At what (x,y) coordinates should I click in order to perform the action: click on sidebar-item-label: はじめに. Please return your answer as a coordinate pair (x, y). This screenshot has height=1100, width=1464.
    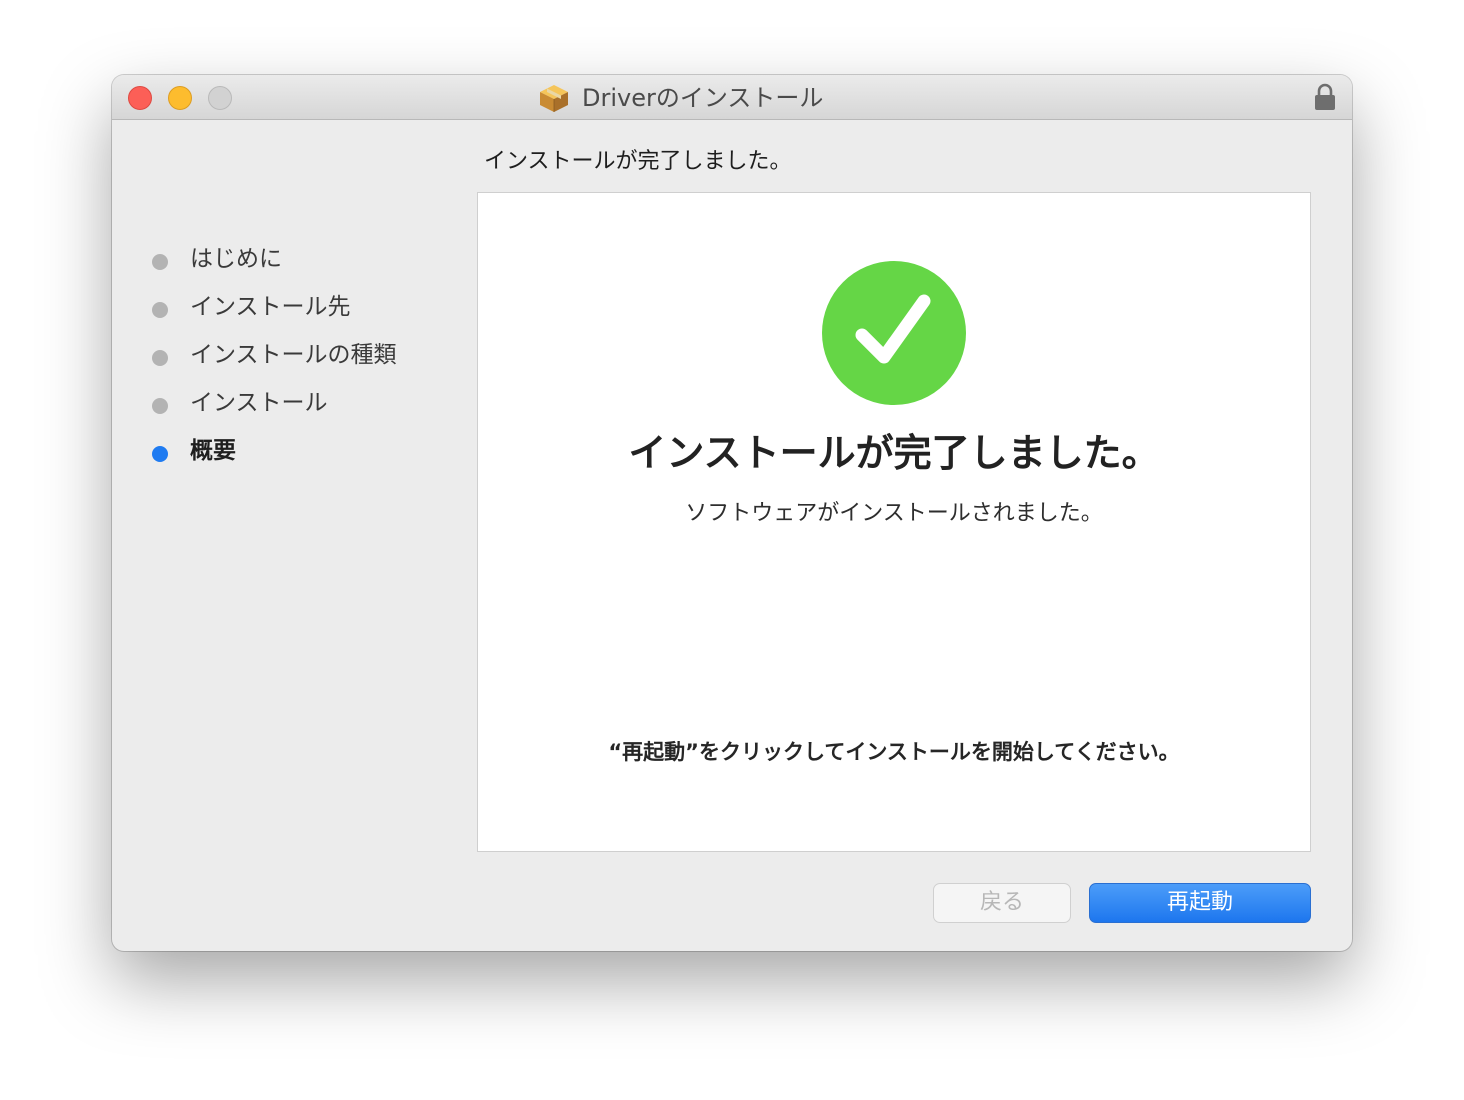
    Looking at the image, I should click on (236, 259).